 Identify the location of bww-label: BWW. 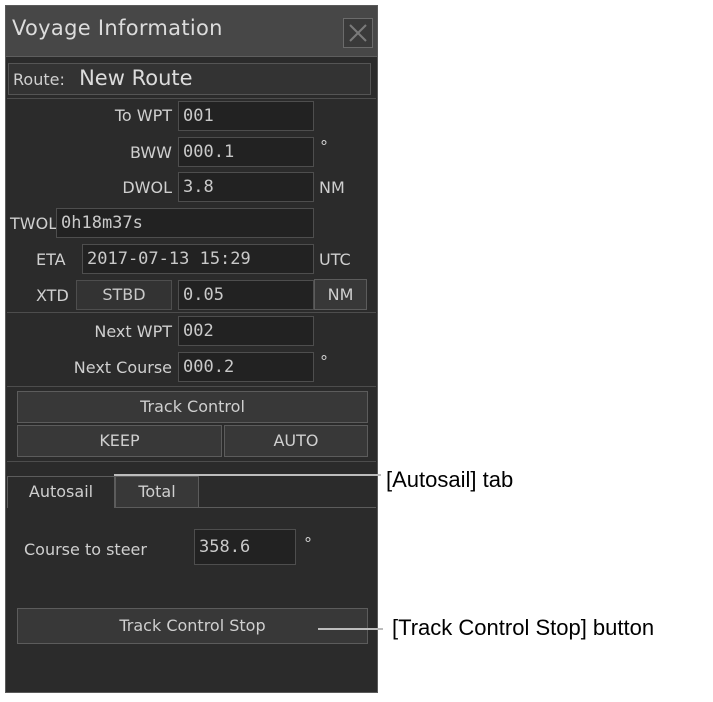
(150, 152).